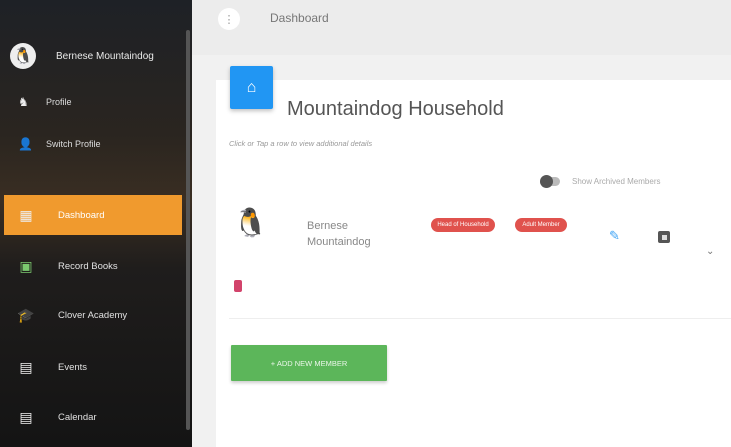 This screenshot has width=731, height=447. What do you see at coordinates (93, 215) in the screenshot?
I see `sidebar-item-dashboard: ▦ Dashboard` at bounding box center [93, 215].